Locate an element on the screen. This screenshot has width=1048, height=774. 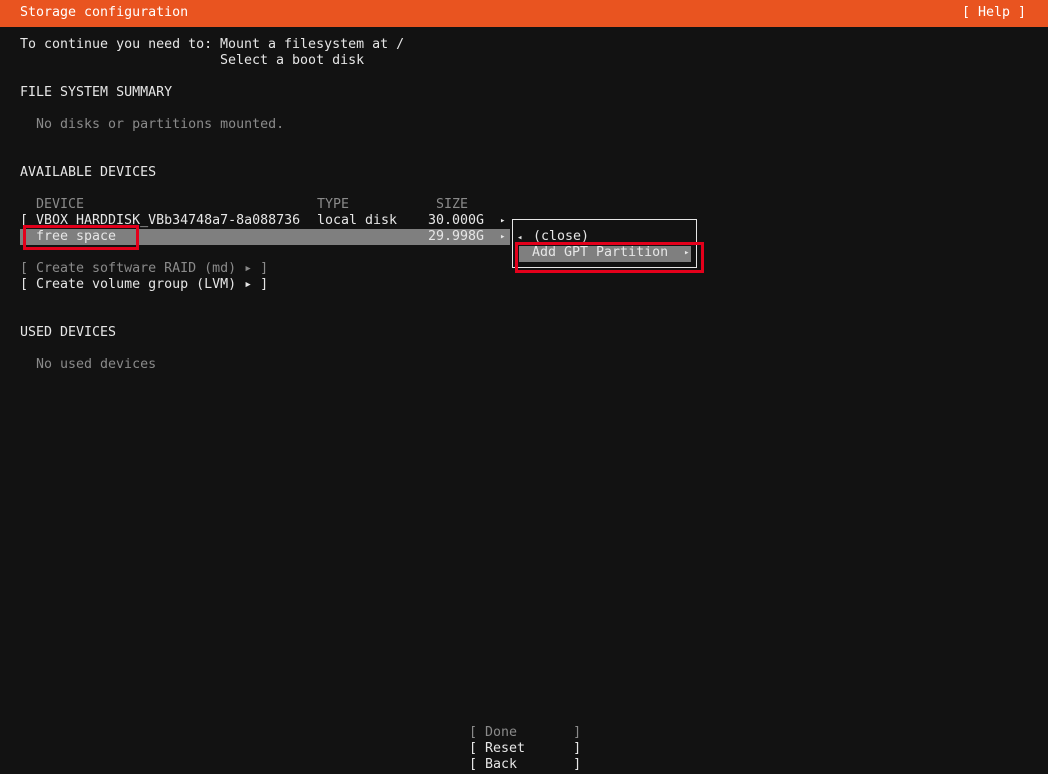
free-space-size: 29.998G is located at coordinates (456, 236).